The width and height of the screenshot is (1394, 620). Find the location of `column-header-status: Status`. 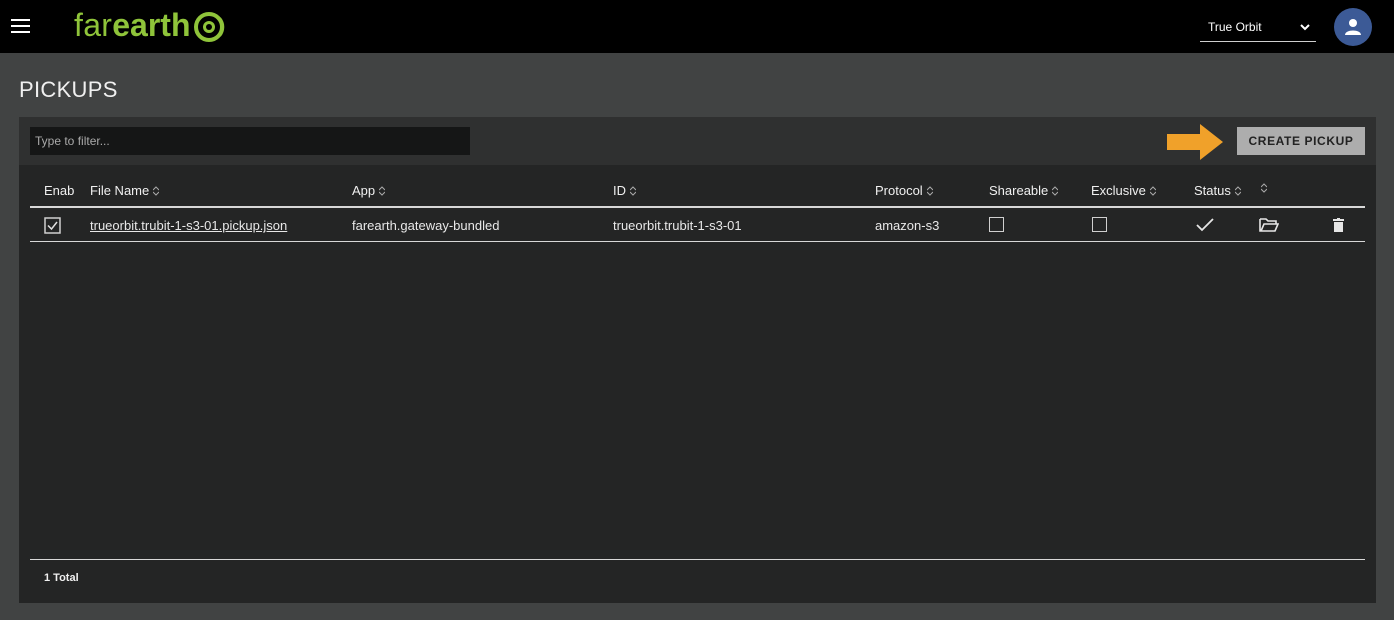

column-header-status: Status is located at coordinates (1217, 190).